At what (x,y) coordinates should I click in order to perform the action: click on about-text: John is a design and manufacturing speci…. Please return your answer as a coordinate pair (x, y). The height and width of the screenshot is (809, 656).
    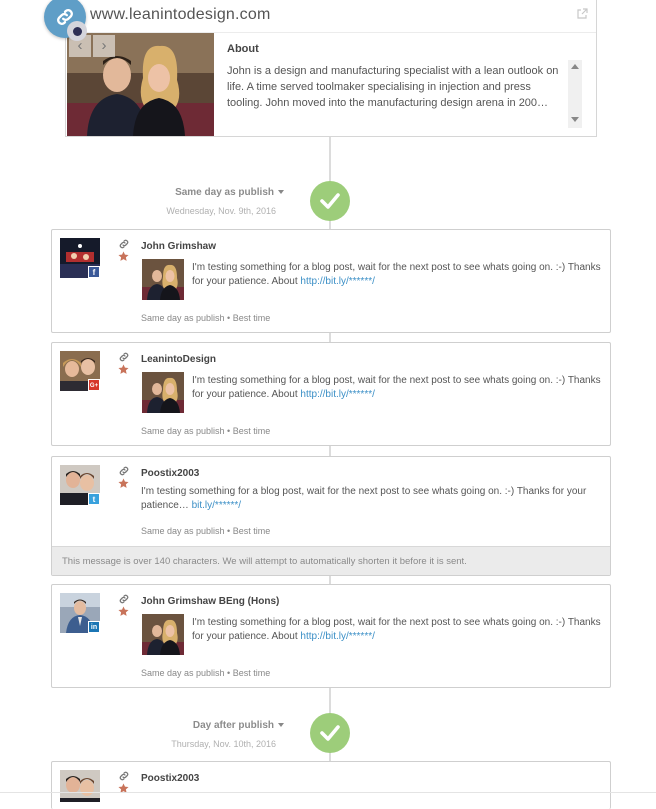
    Looking at the image, I should click on (393, 87).